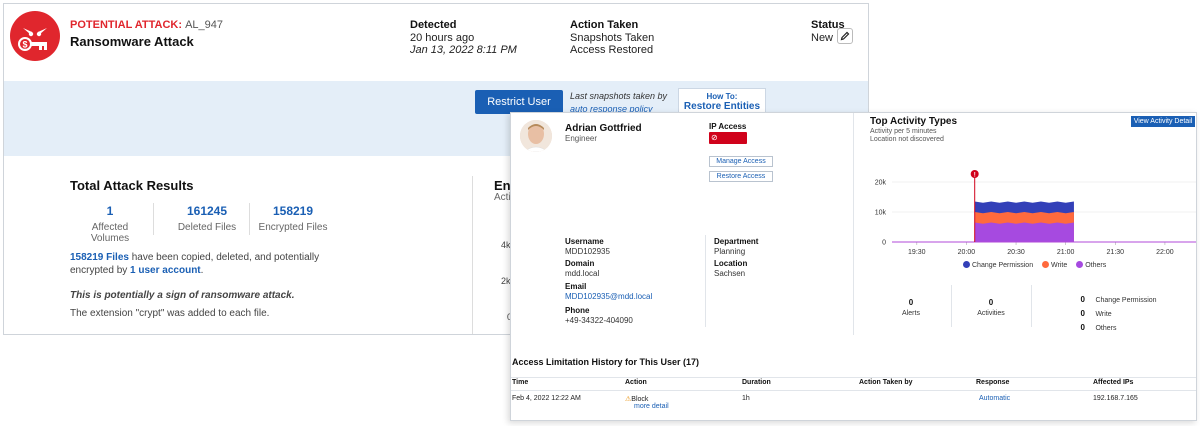 The image size is (1200, 426). What do you see at coordinates (907, 139) in the screenshot?
I see `activity-subtitle-line: Location not discovered` at bounding box center [907, 139].